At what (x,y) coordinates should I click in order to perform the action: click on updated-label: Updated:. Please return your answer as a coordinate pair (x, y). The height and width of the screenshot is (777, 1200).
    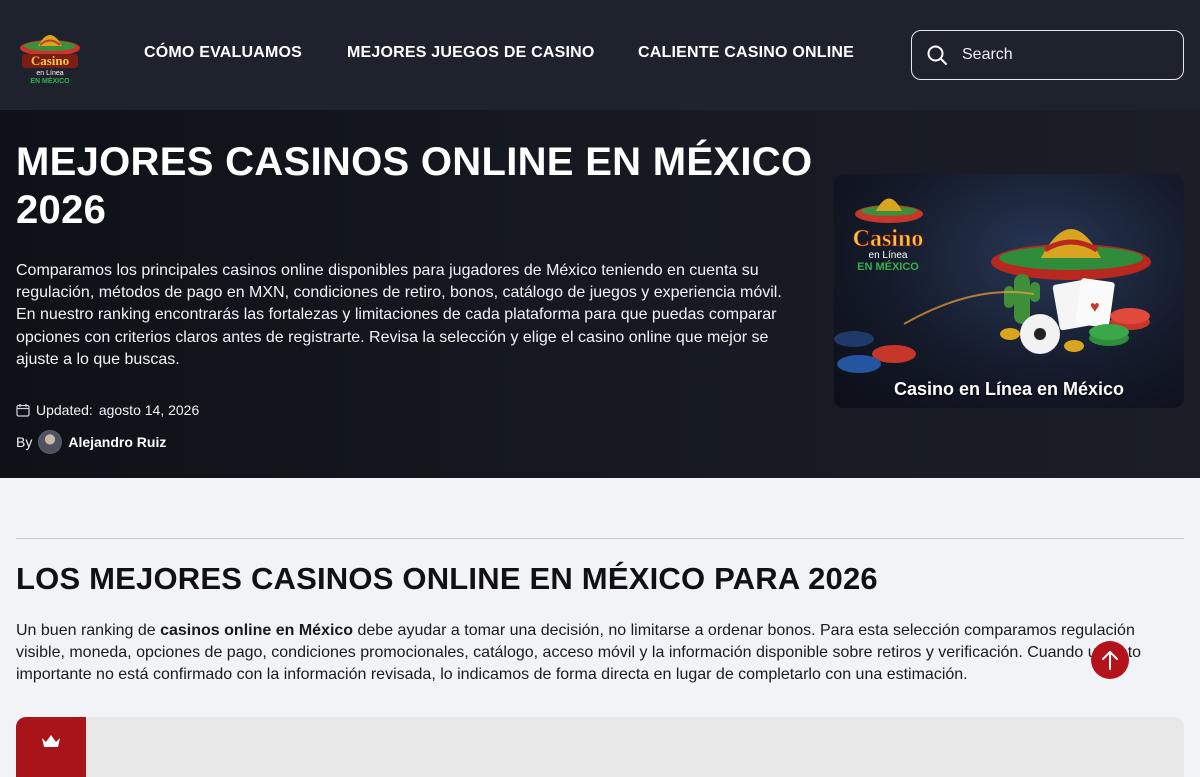
    Looking at the image, I should click on (64, 410).